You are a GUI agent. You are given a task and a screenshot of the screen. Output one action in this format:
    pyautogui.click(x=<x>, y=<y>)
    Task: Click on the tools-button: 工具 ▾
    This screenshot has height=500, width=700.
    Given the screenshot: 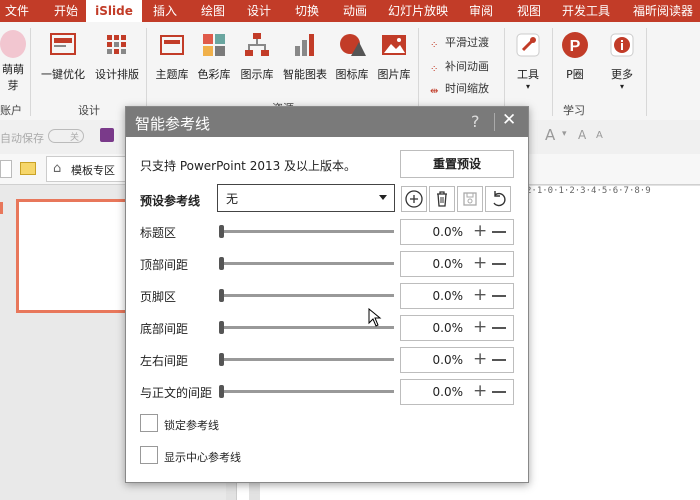 What is the action you would take?
    pyautogui.click(x=528, y=60)
    